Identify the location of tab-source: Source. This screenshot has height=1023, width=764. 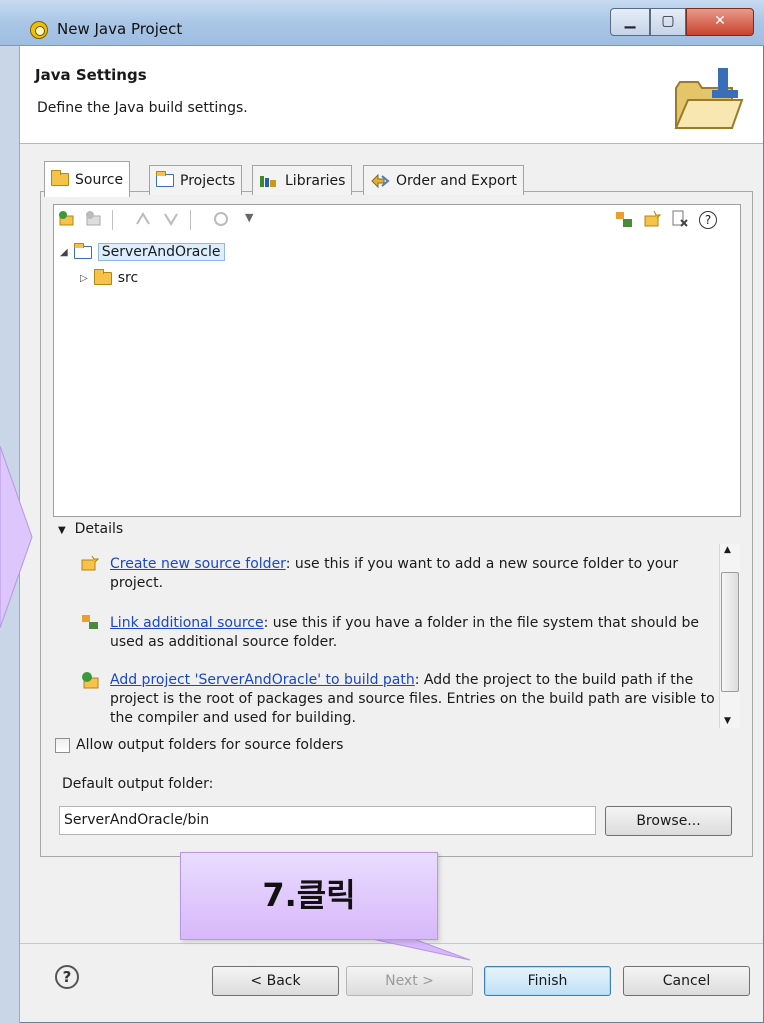
(87, 179).